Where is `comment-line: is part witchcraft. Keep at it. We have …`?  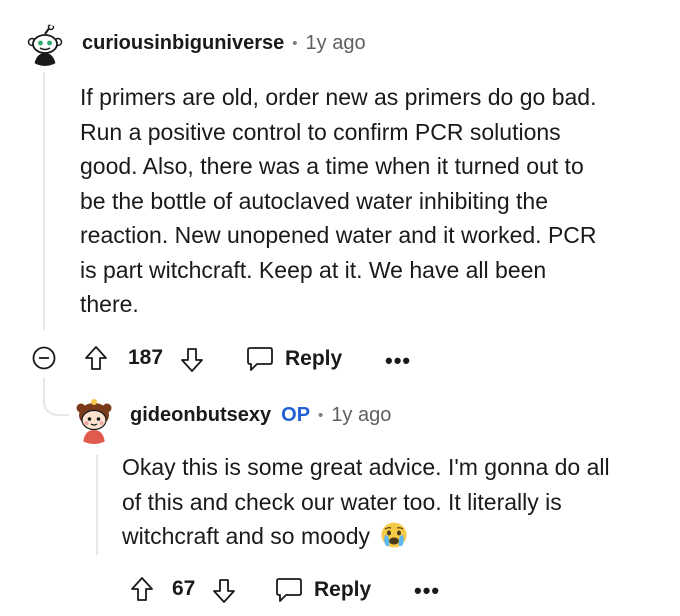 comment-line: is part witchcraft. Keep at it. We have … is located at coordinates (313, 269).